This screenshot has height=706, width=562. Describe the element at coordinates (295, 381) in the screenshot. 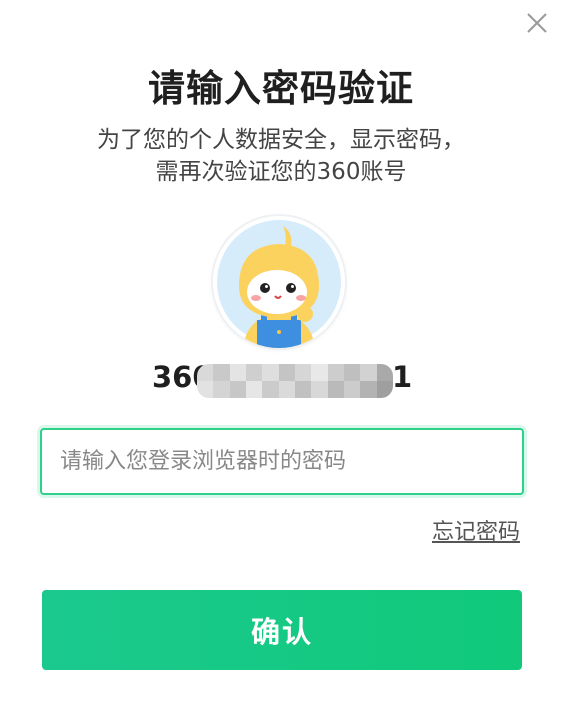

I see `account-masked-mosaic` at that location.